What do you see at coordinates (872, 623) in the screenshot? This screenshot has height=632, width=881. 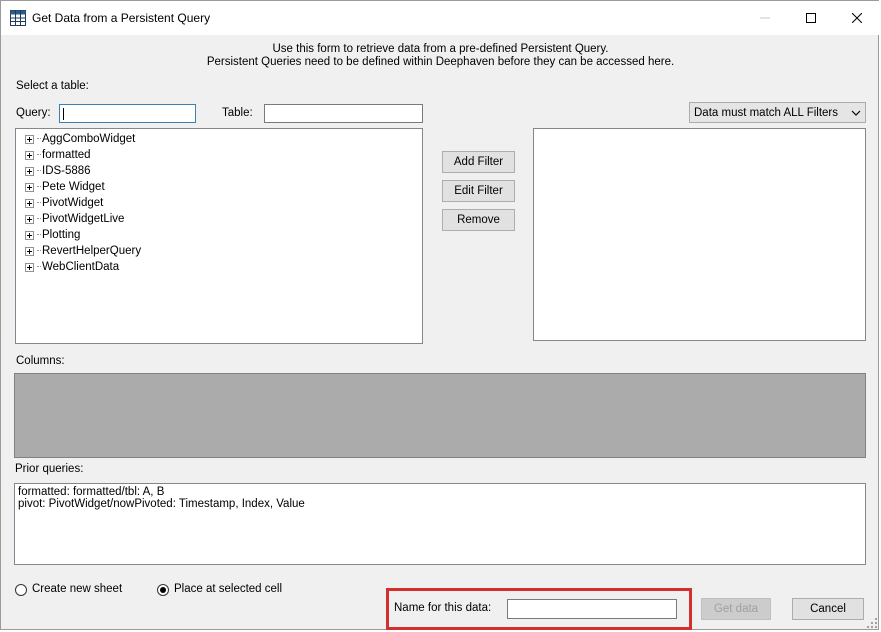 I see `resize-grip-icon` at bounding box center [872, 623].